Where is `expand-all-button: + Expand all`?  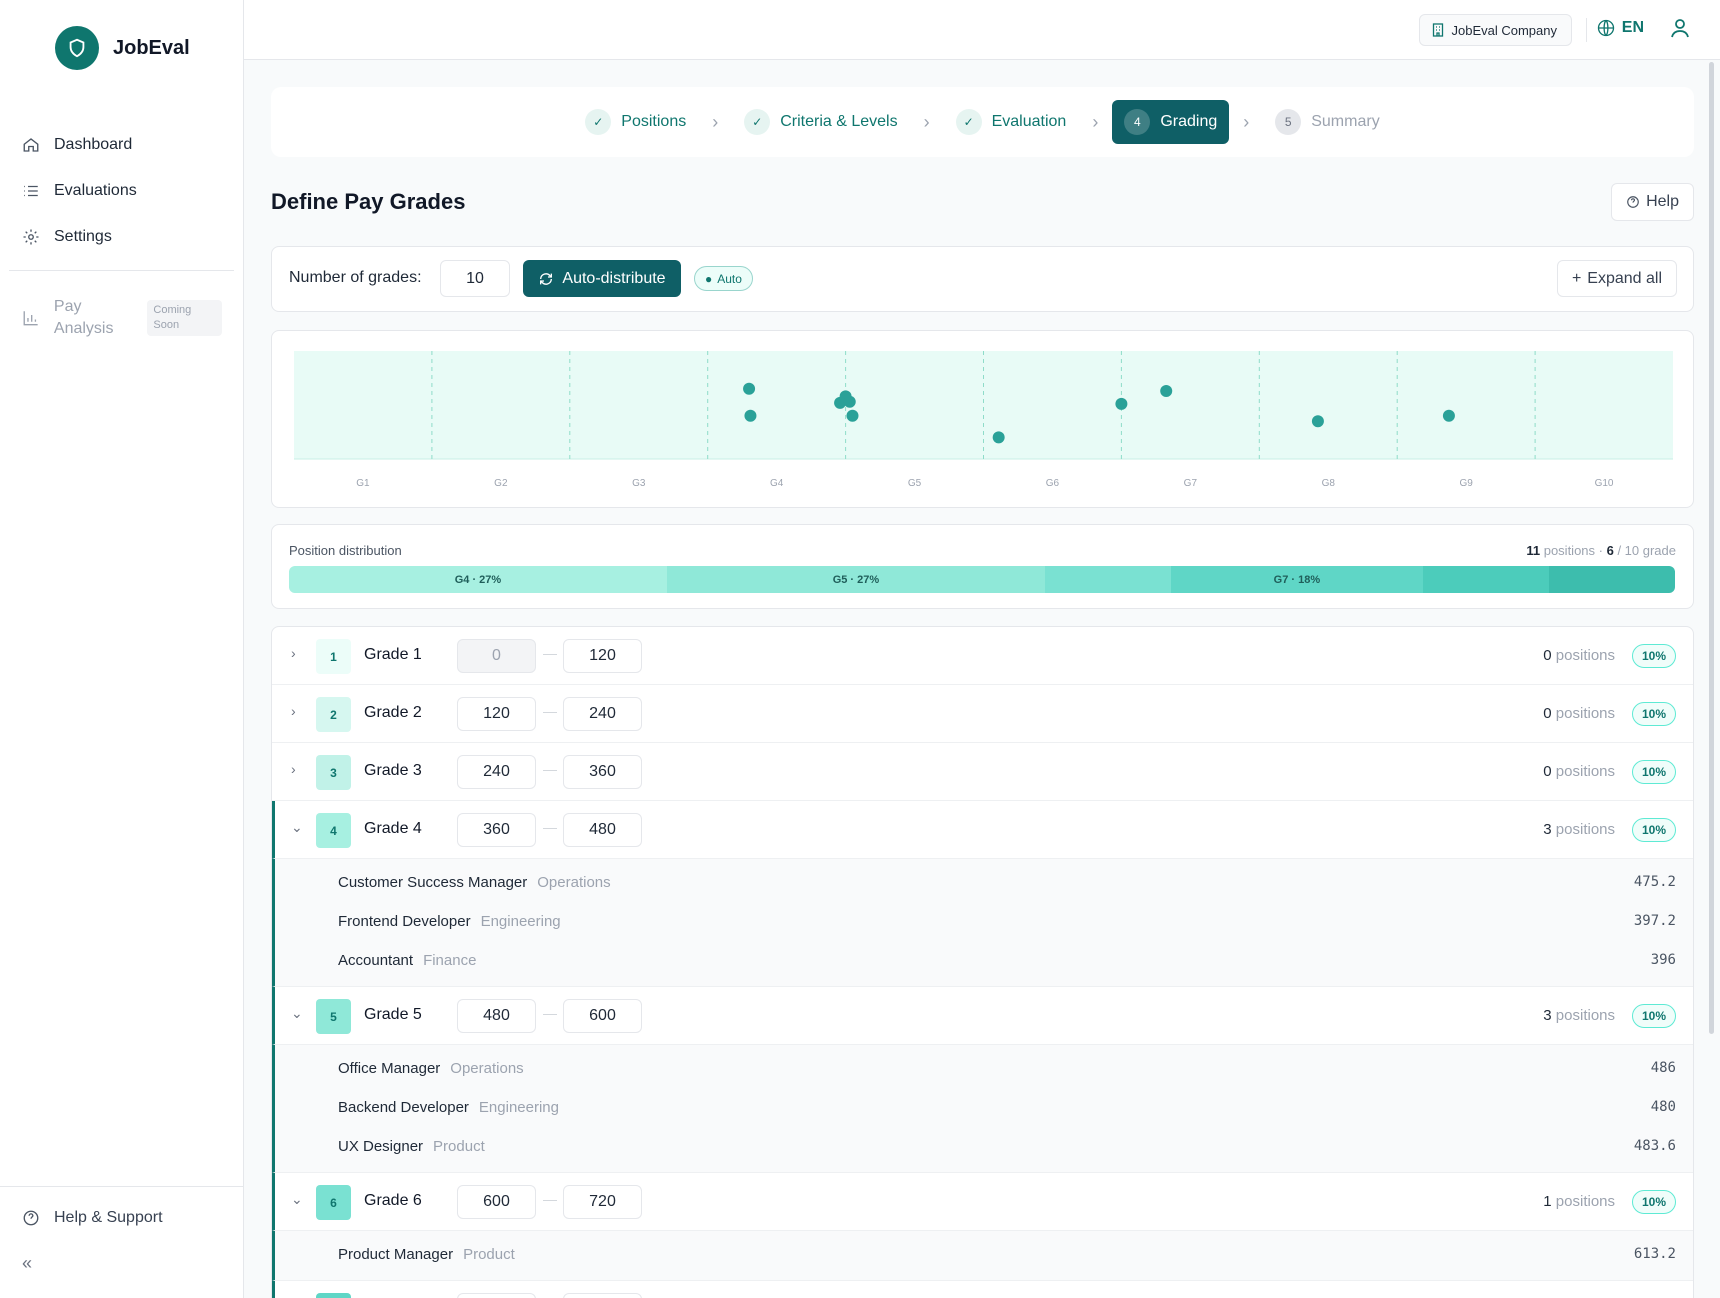
expand-all-button: + Expand all is located at coordinates (1616, 278).